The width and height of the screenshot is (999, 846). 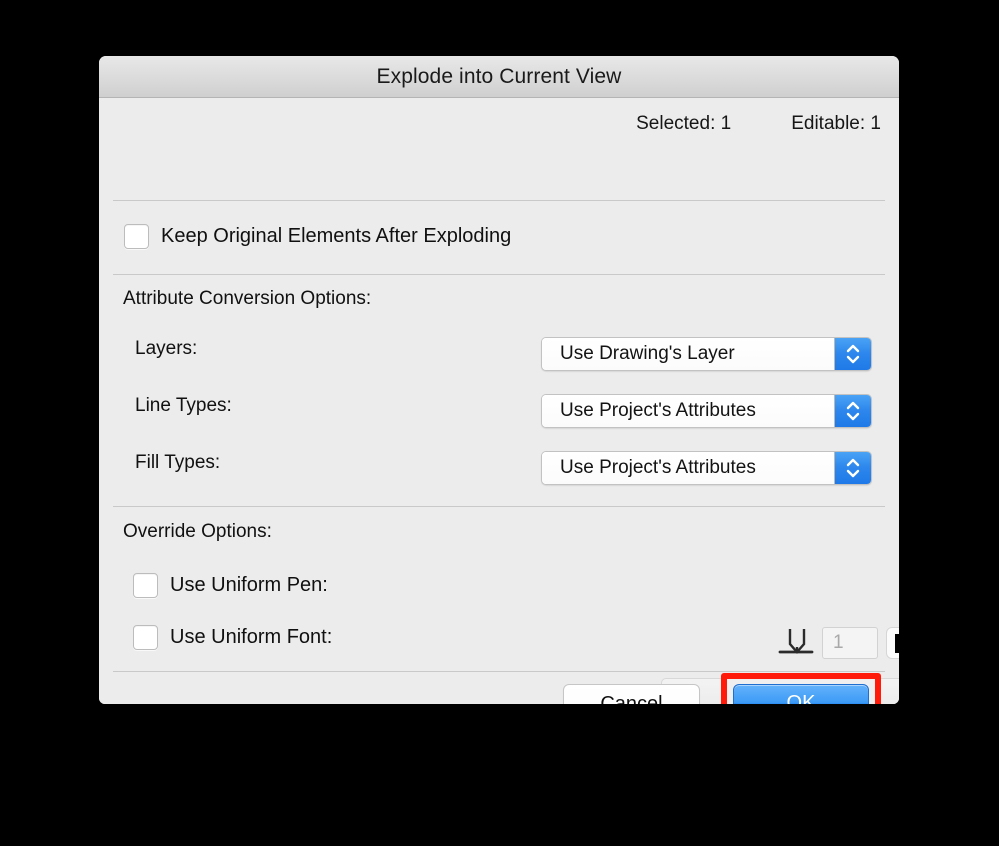 I want to click on override-section-title: Override Options:, so click(x=197, y=531).